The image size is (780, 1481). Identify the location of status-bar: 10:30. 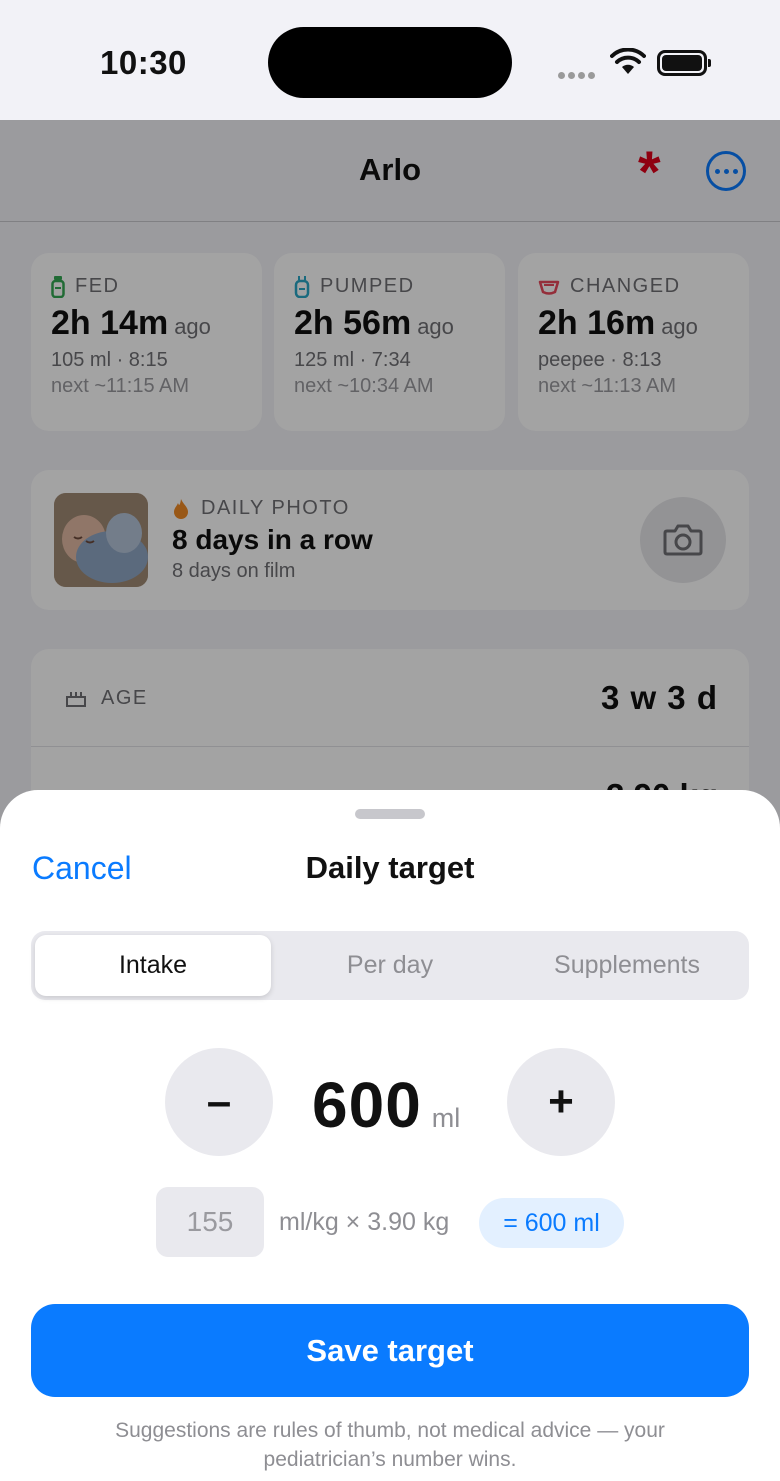
(390, 60).